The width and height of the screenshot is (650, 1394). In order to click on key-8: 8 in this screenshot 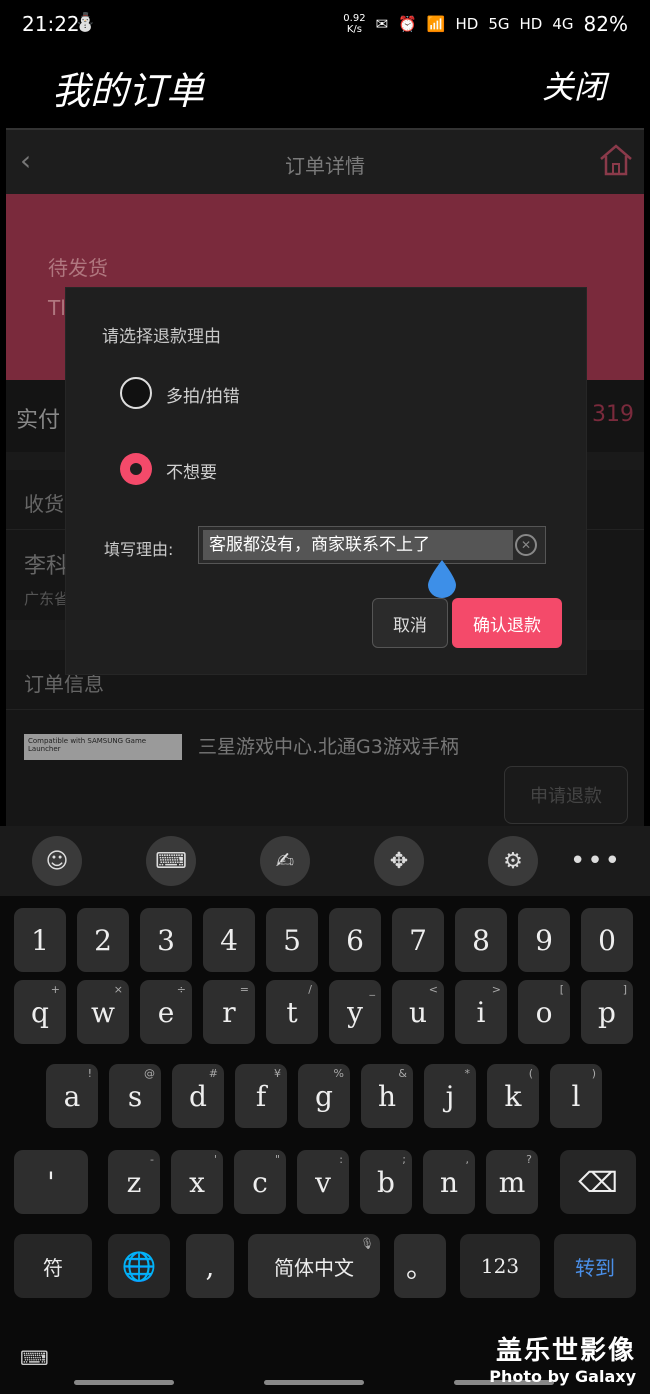, I will do `click(481, 940)`.